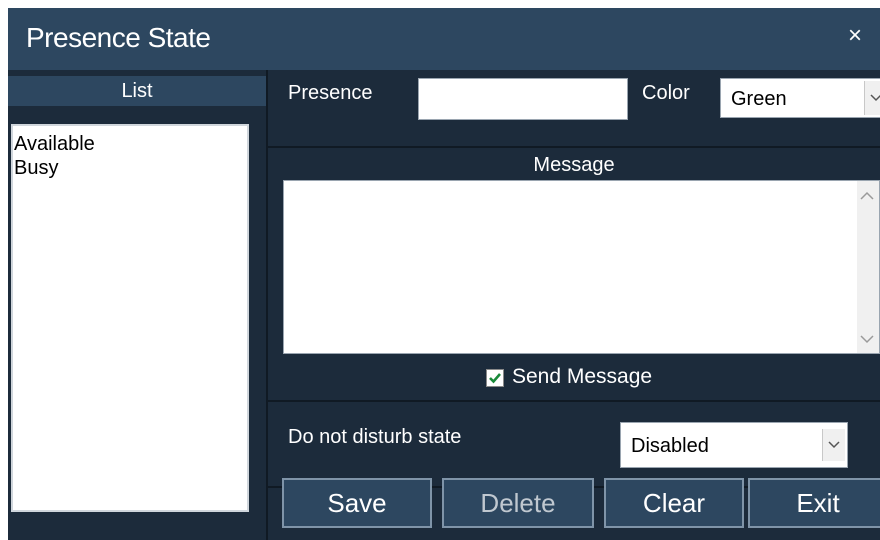 This screenshot has height=540, width=880. Describe the element at coordinates (734, 445) in the screenshot. I see `dnd-select: Disabled` at that location.